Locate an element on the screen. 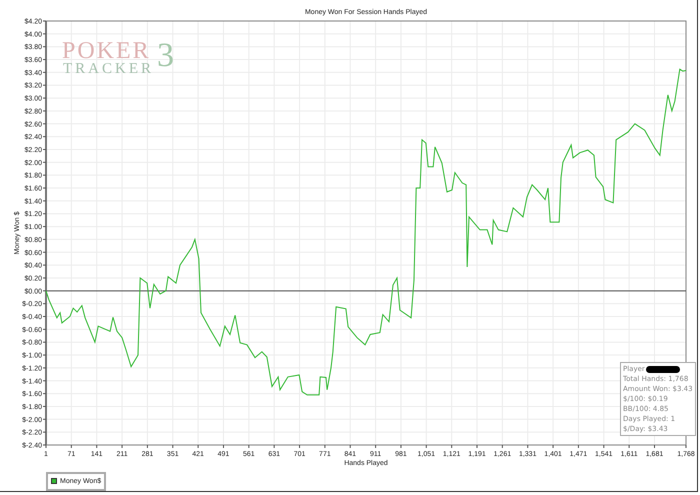 This screenshot has width=700, height=495. redaction-mark is located at coordinates (663, 369).